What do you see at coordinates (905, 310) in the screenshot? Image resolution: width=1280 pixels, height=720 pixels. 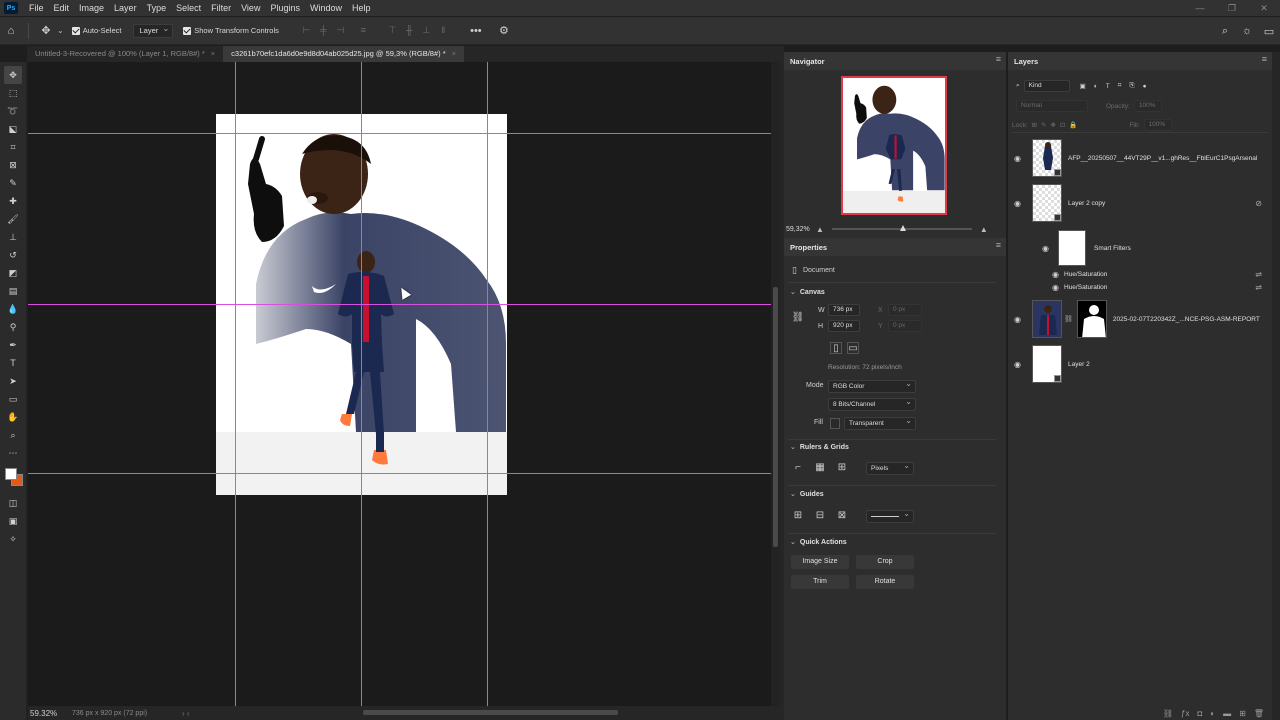 I see `x-input: 0 px` at bounding box center [905, 310].